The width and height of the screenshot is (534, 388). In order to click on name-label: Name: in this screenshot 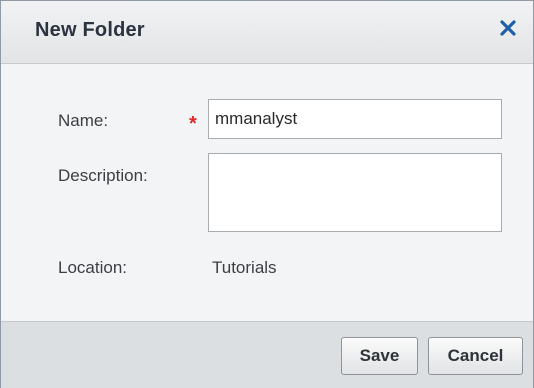, I will do `click(83, 120)`.